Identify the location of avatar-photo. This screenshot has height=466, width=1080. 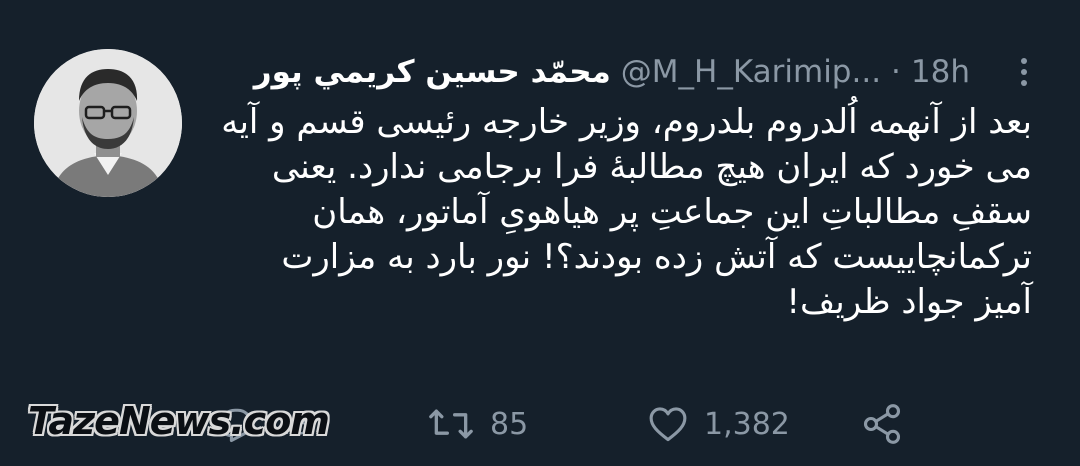
(108, 123).